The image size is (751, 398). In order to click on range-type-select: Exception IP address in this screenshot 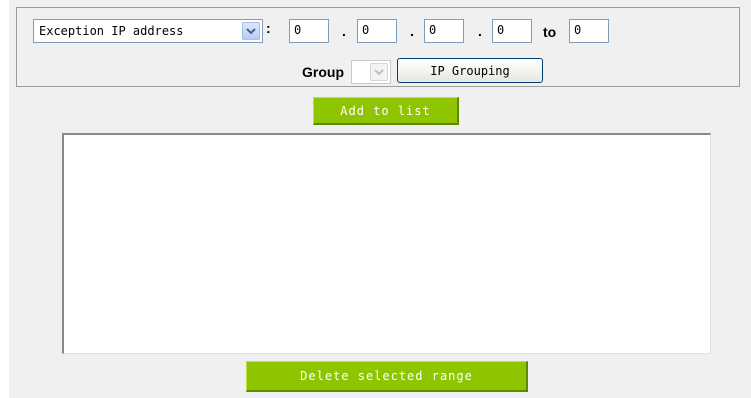, I will do `click(148, 31)`.